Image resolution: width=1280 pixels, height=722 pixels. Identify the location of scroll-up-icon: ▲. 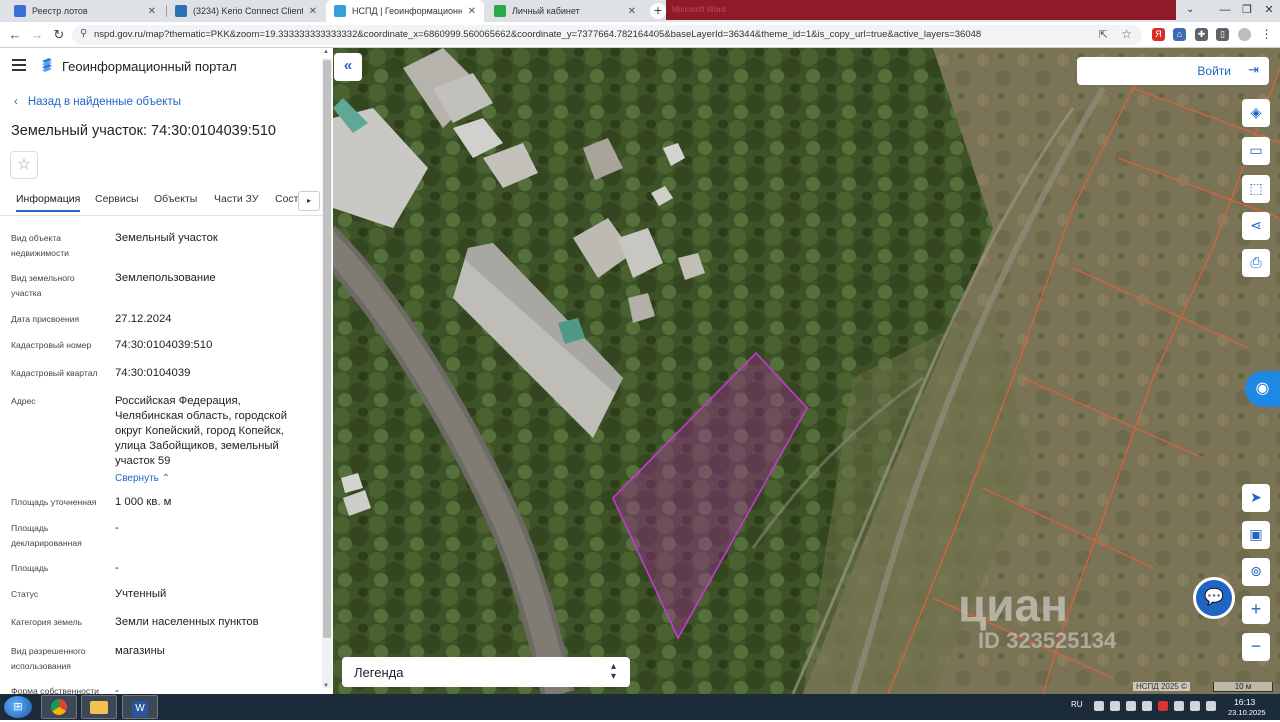
(326, 52).